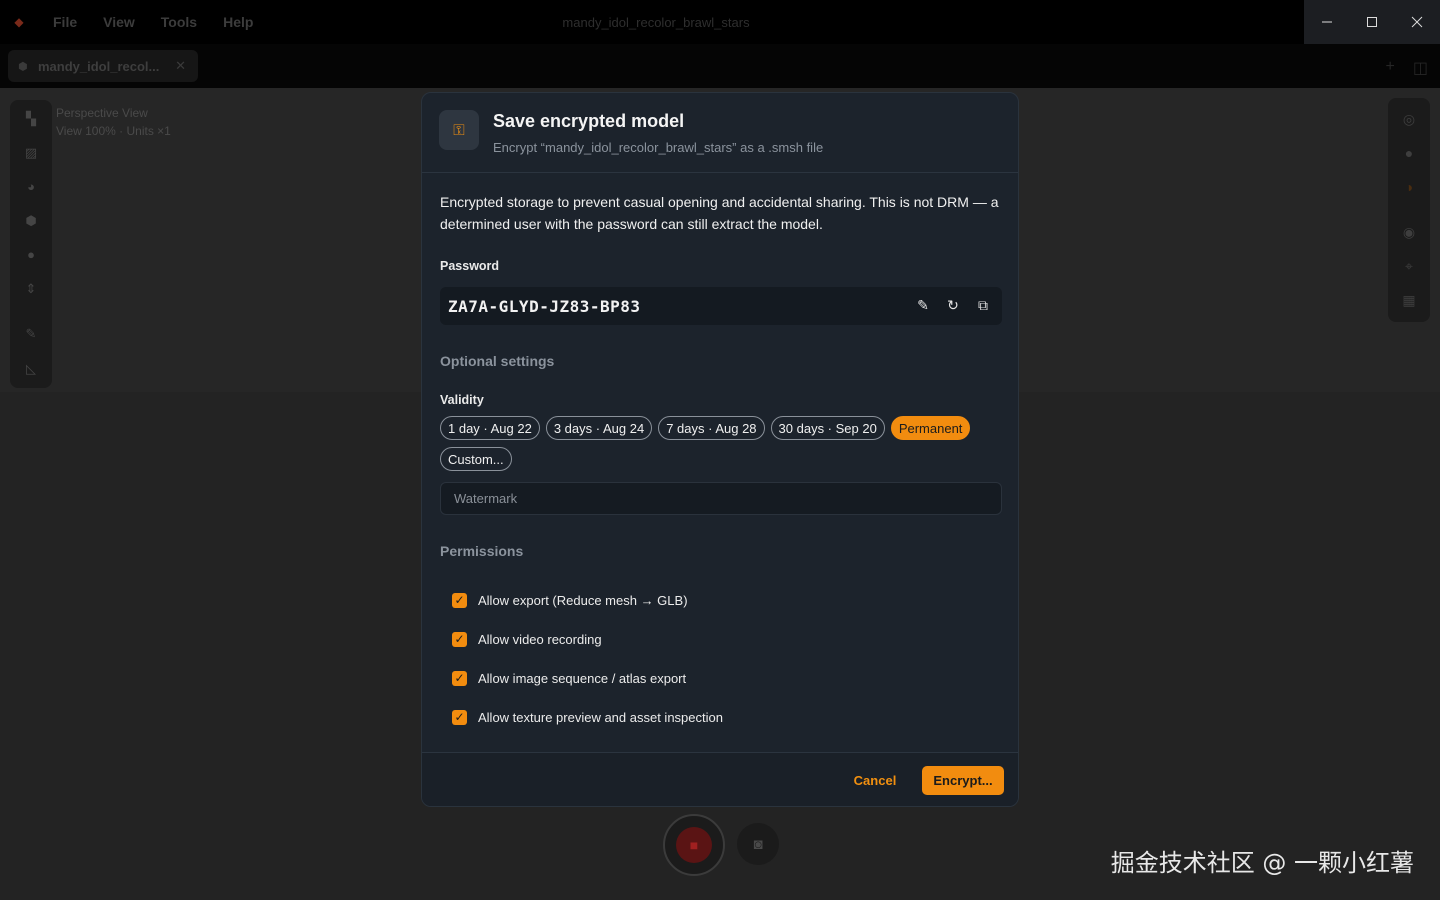 The image size is (1440, 900). I want to click on key-icon: ⚿, so click(459, 130).